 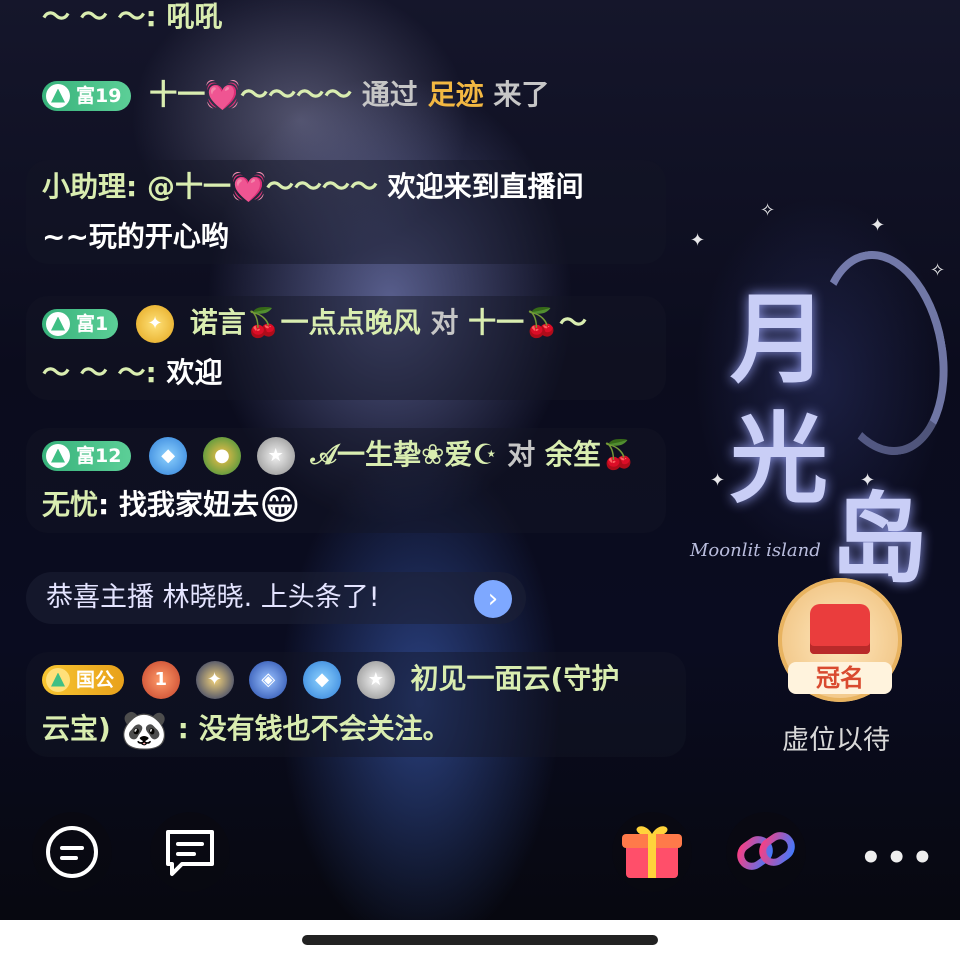 What do you see at coordinates (590, 454) in the screenshot?
I see `target-username: 余笙🍒` at bounding box center [590, 454].